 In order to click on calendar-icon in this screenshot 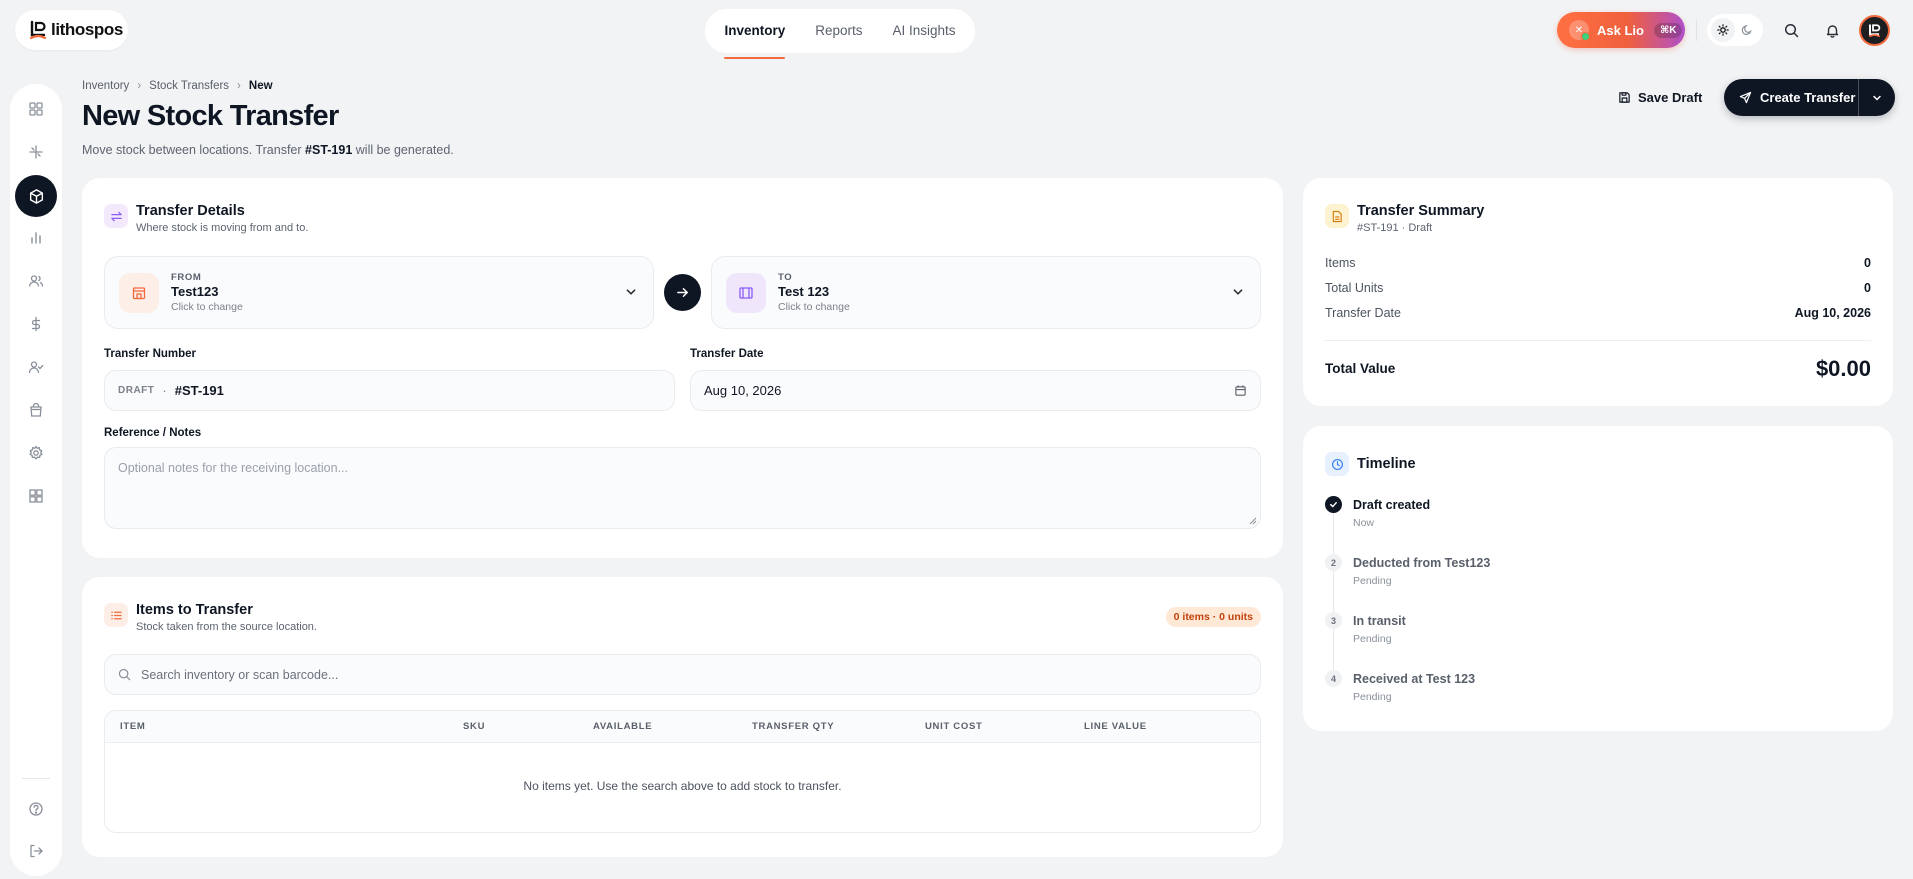, I will do `click(1240, 390)`.